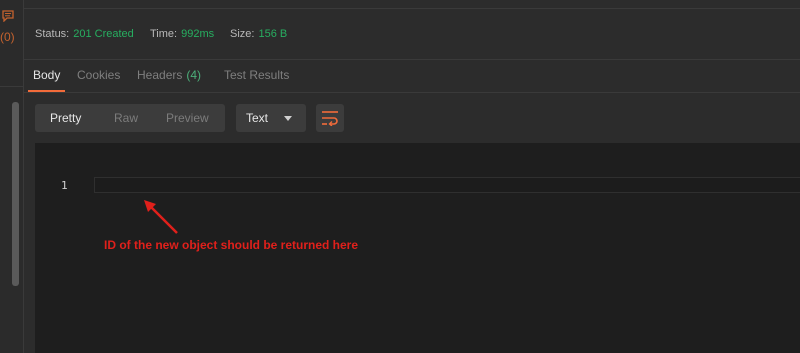 The image size is (800, 353). I want to click on tab-test-results: Test Results, so click(256, 75).